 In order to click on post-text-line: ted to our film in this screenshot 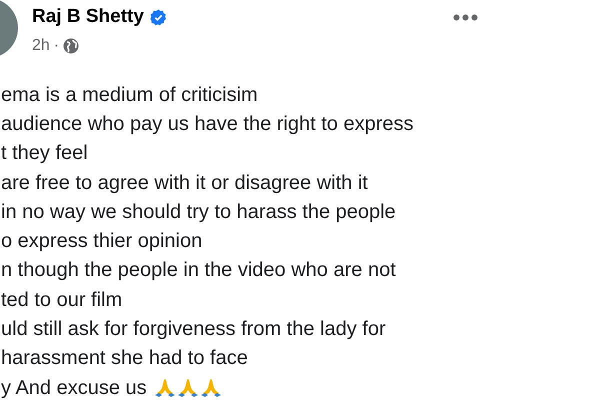, I will do `click(61, 300)`.